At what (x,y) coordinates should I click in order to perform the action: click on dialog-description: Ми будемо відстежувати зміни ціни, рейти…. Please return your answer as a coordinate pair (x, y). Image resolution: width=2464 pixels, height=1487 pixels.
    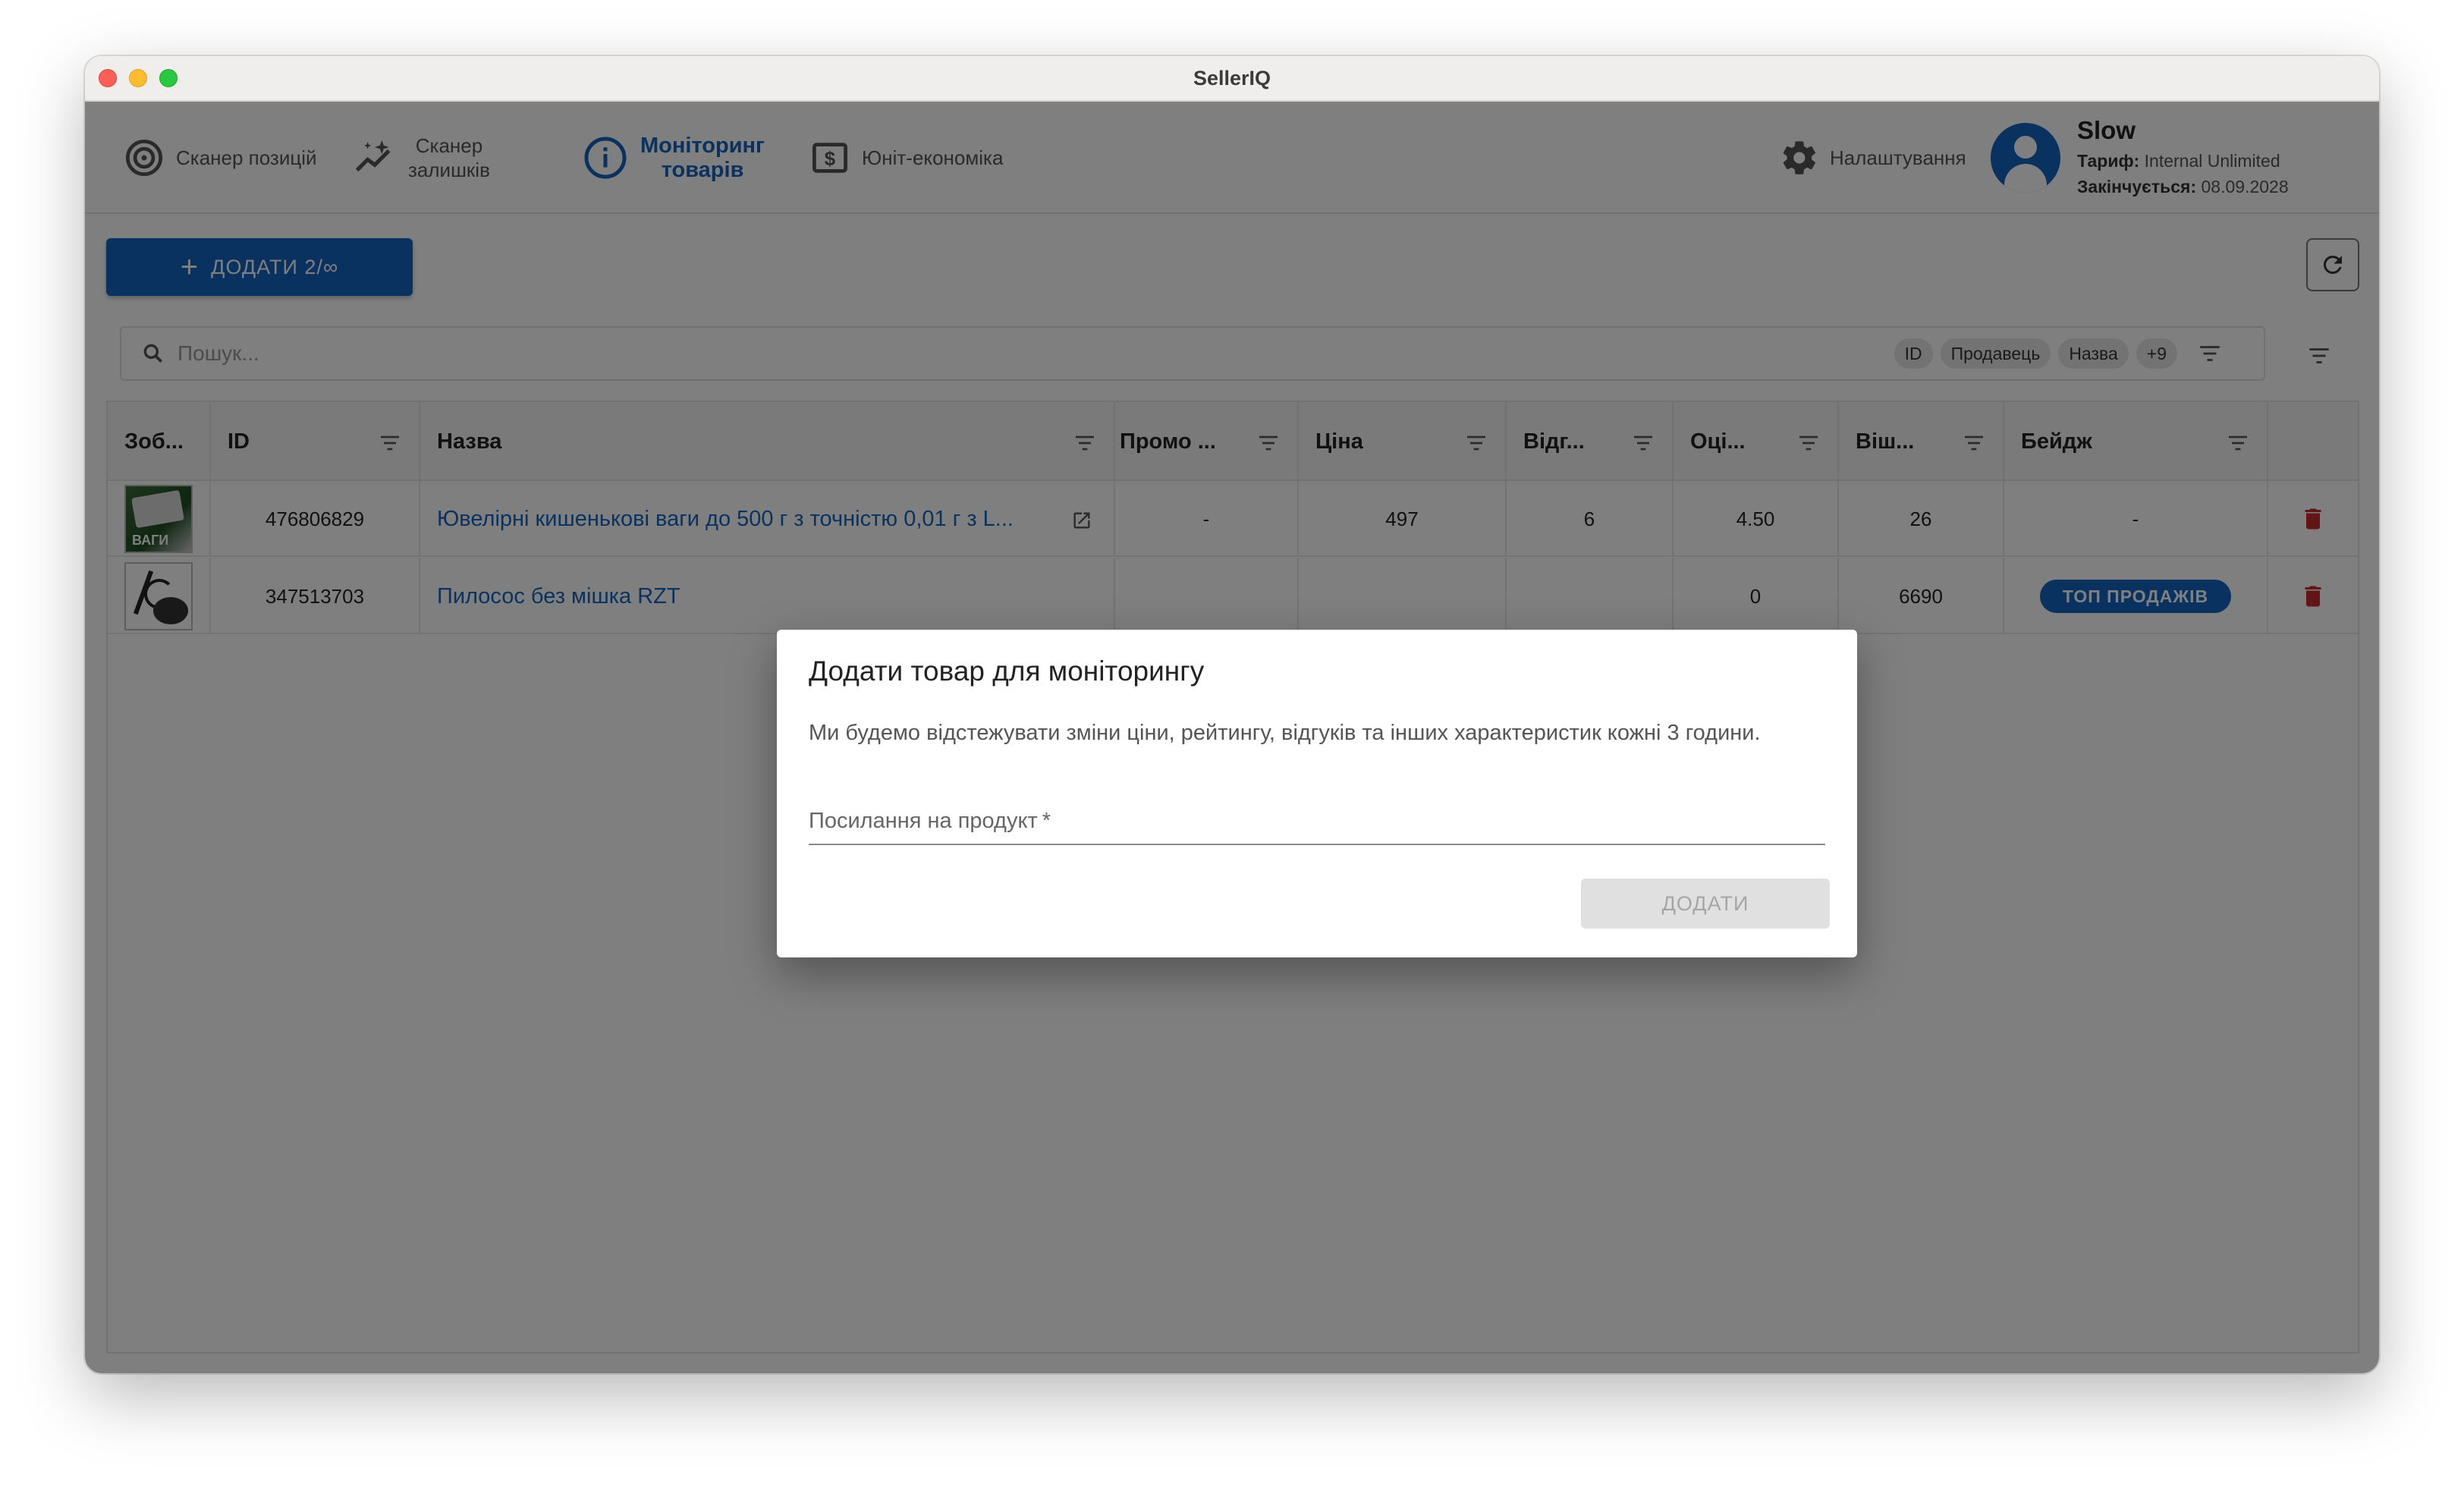
    Looking at the image, I should click on (1285, 733).